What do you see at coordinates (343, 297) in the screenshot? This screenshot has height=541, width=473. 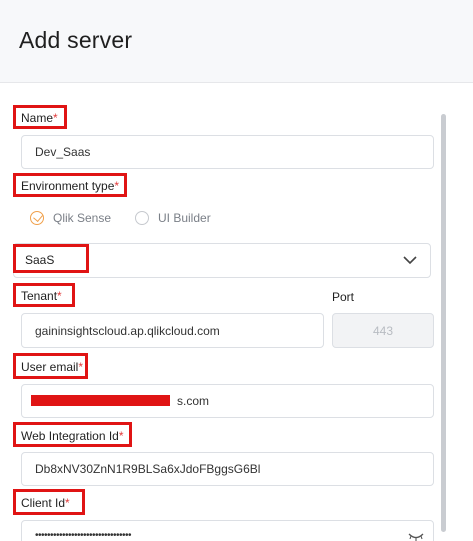 I see `port-label: Port` at bounding box center [343, 297].